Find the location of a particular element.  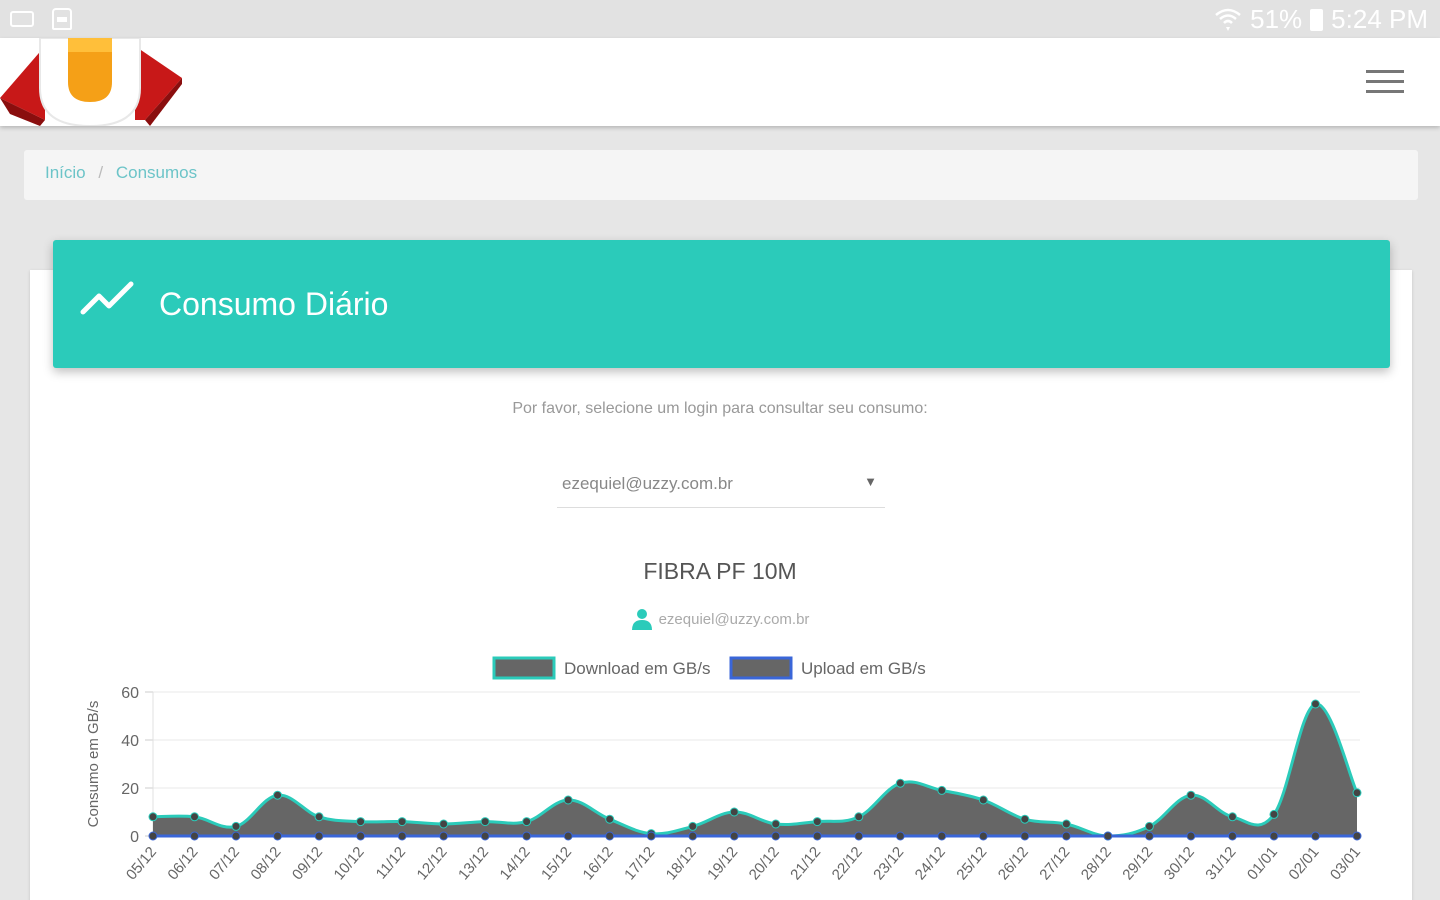

x-tick-label: 12/12 is located at coordinates (432, 864).